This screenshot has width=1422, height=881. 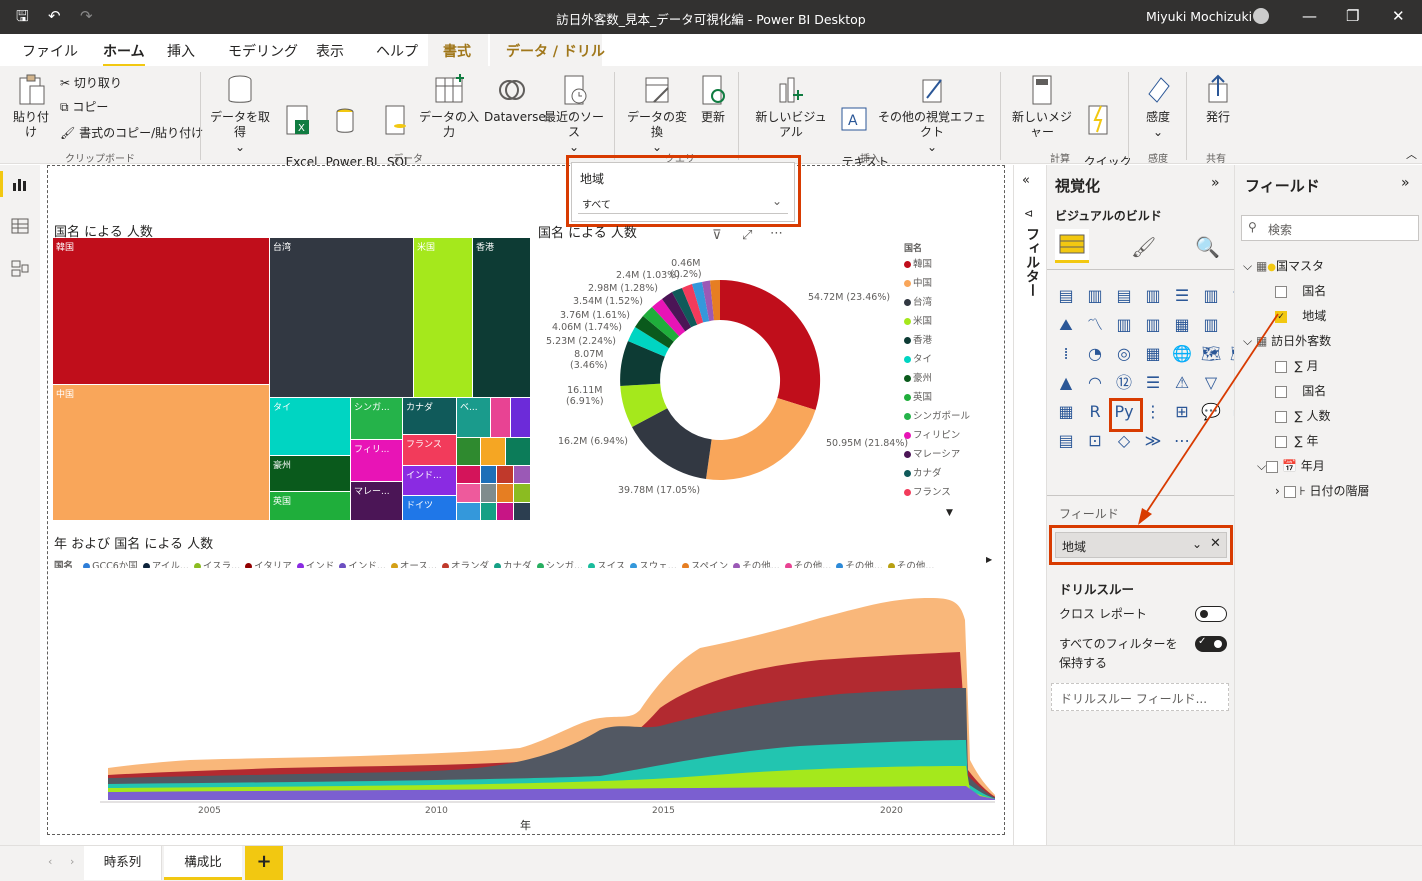 What do you see at coordinates (1029, 505) in the screenshot?
I see `filters-pane-collapsed: « ⊲ フィルター` at bounding box center [1029, 505].